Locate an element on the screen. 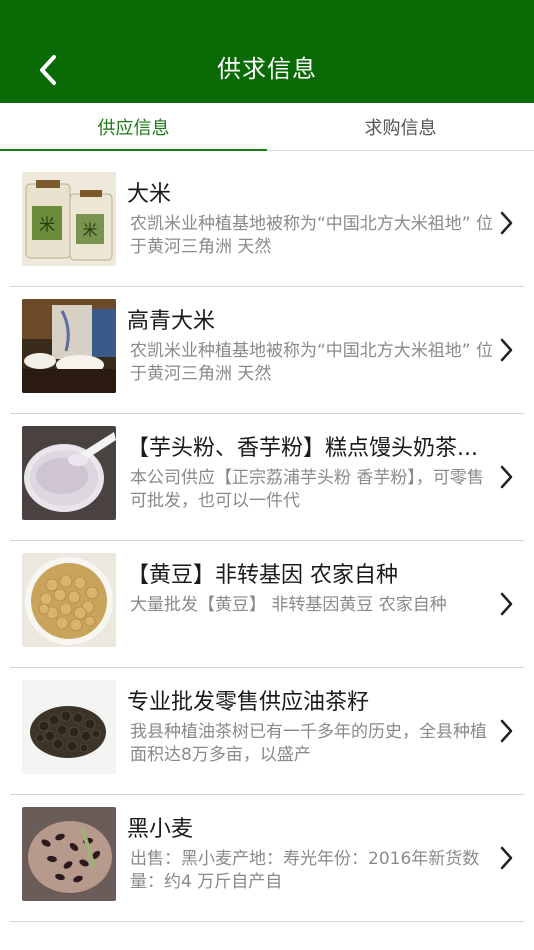 The width and height of the screenshot is (534, 950). item-description: 本公司供应【正宗荔浦芋头粉 香芋粉】，可零售可批发，也可以一件代 is located at coordinates (307, 489).